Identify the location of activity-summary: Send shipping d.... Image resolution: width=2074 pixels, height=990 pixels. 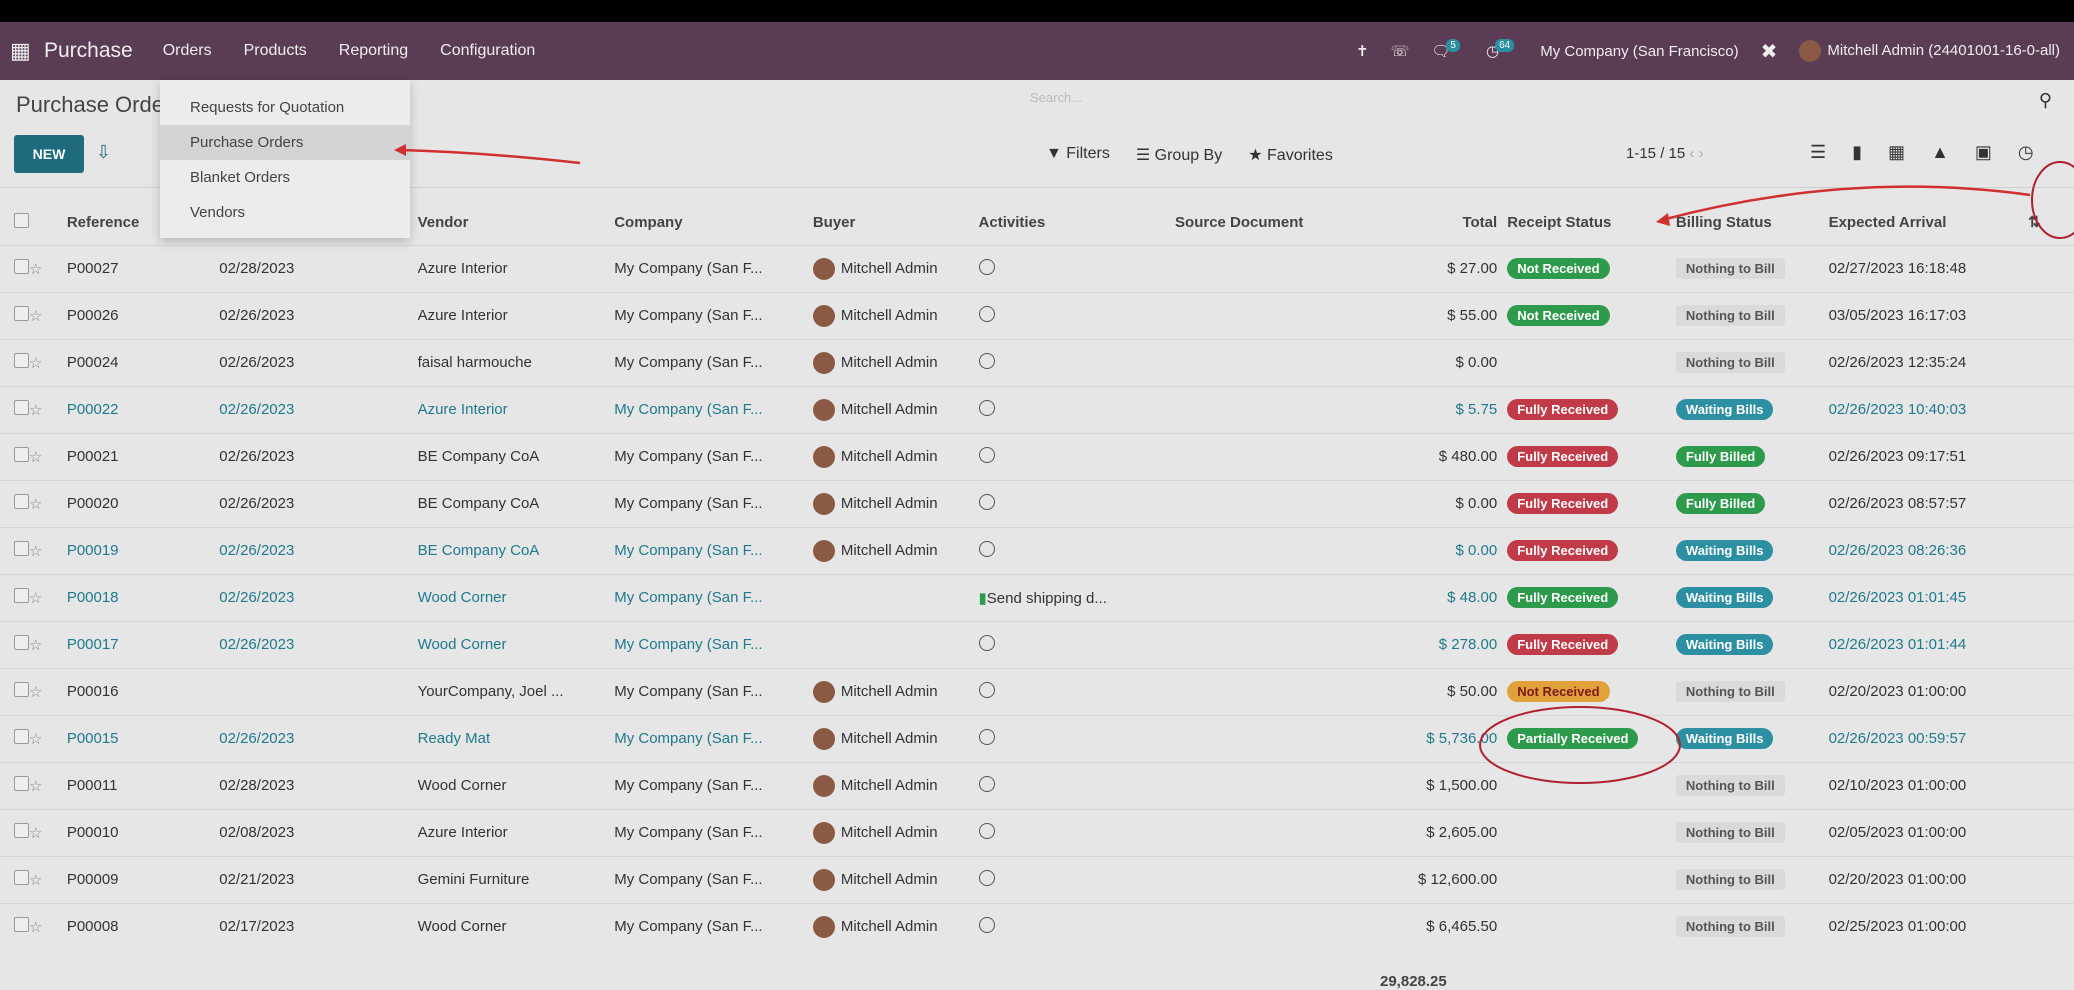
(1047, 598).